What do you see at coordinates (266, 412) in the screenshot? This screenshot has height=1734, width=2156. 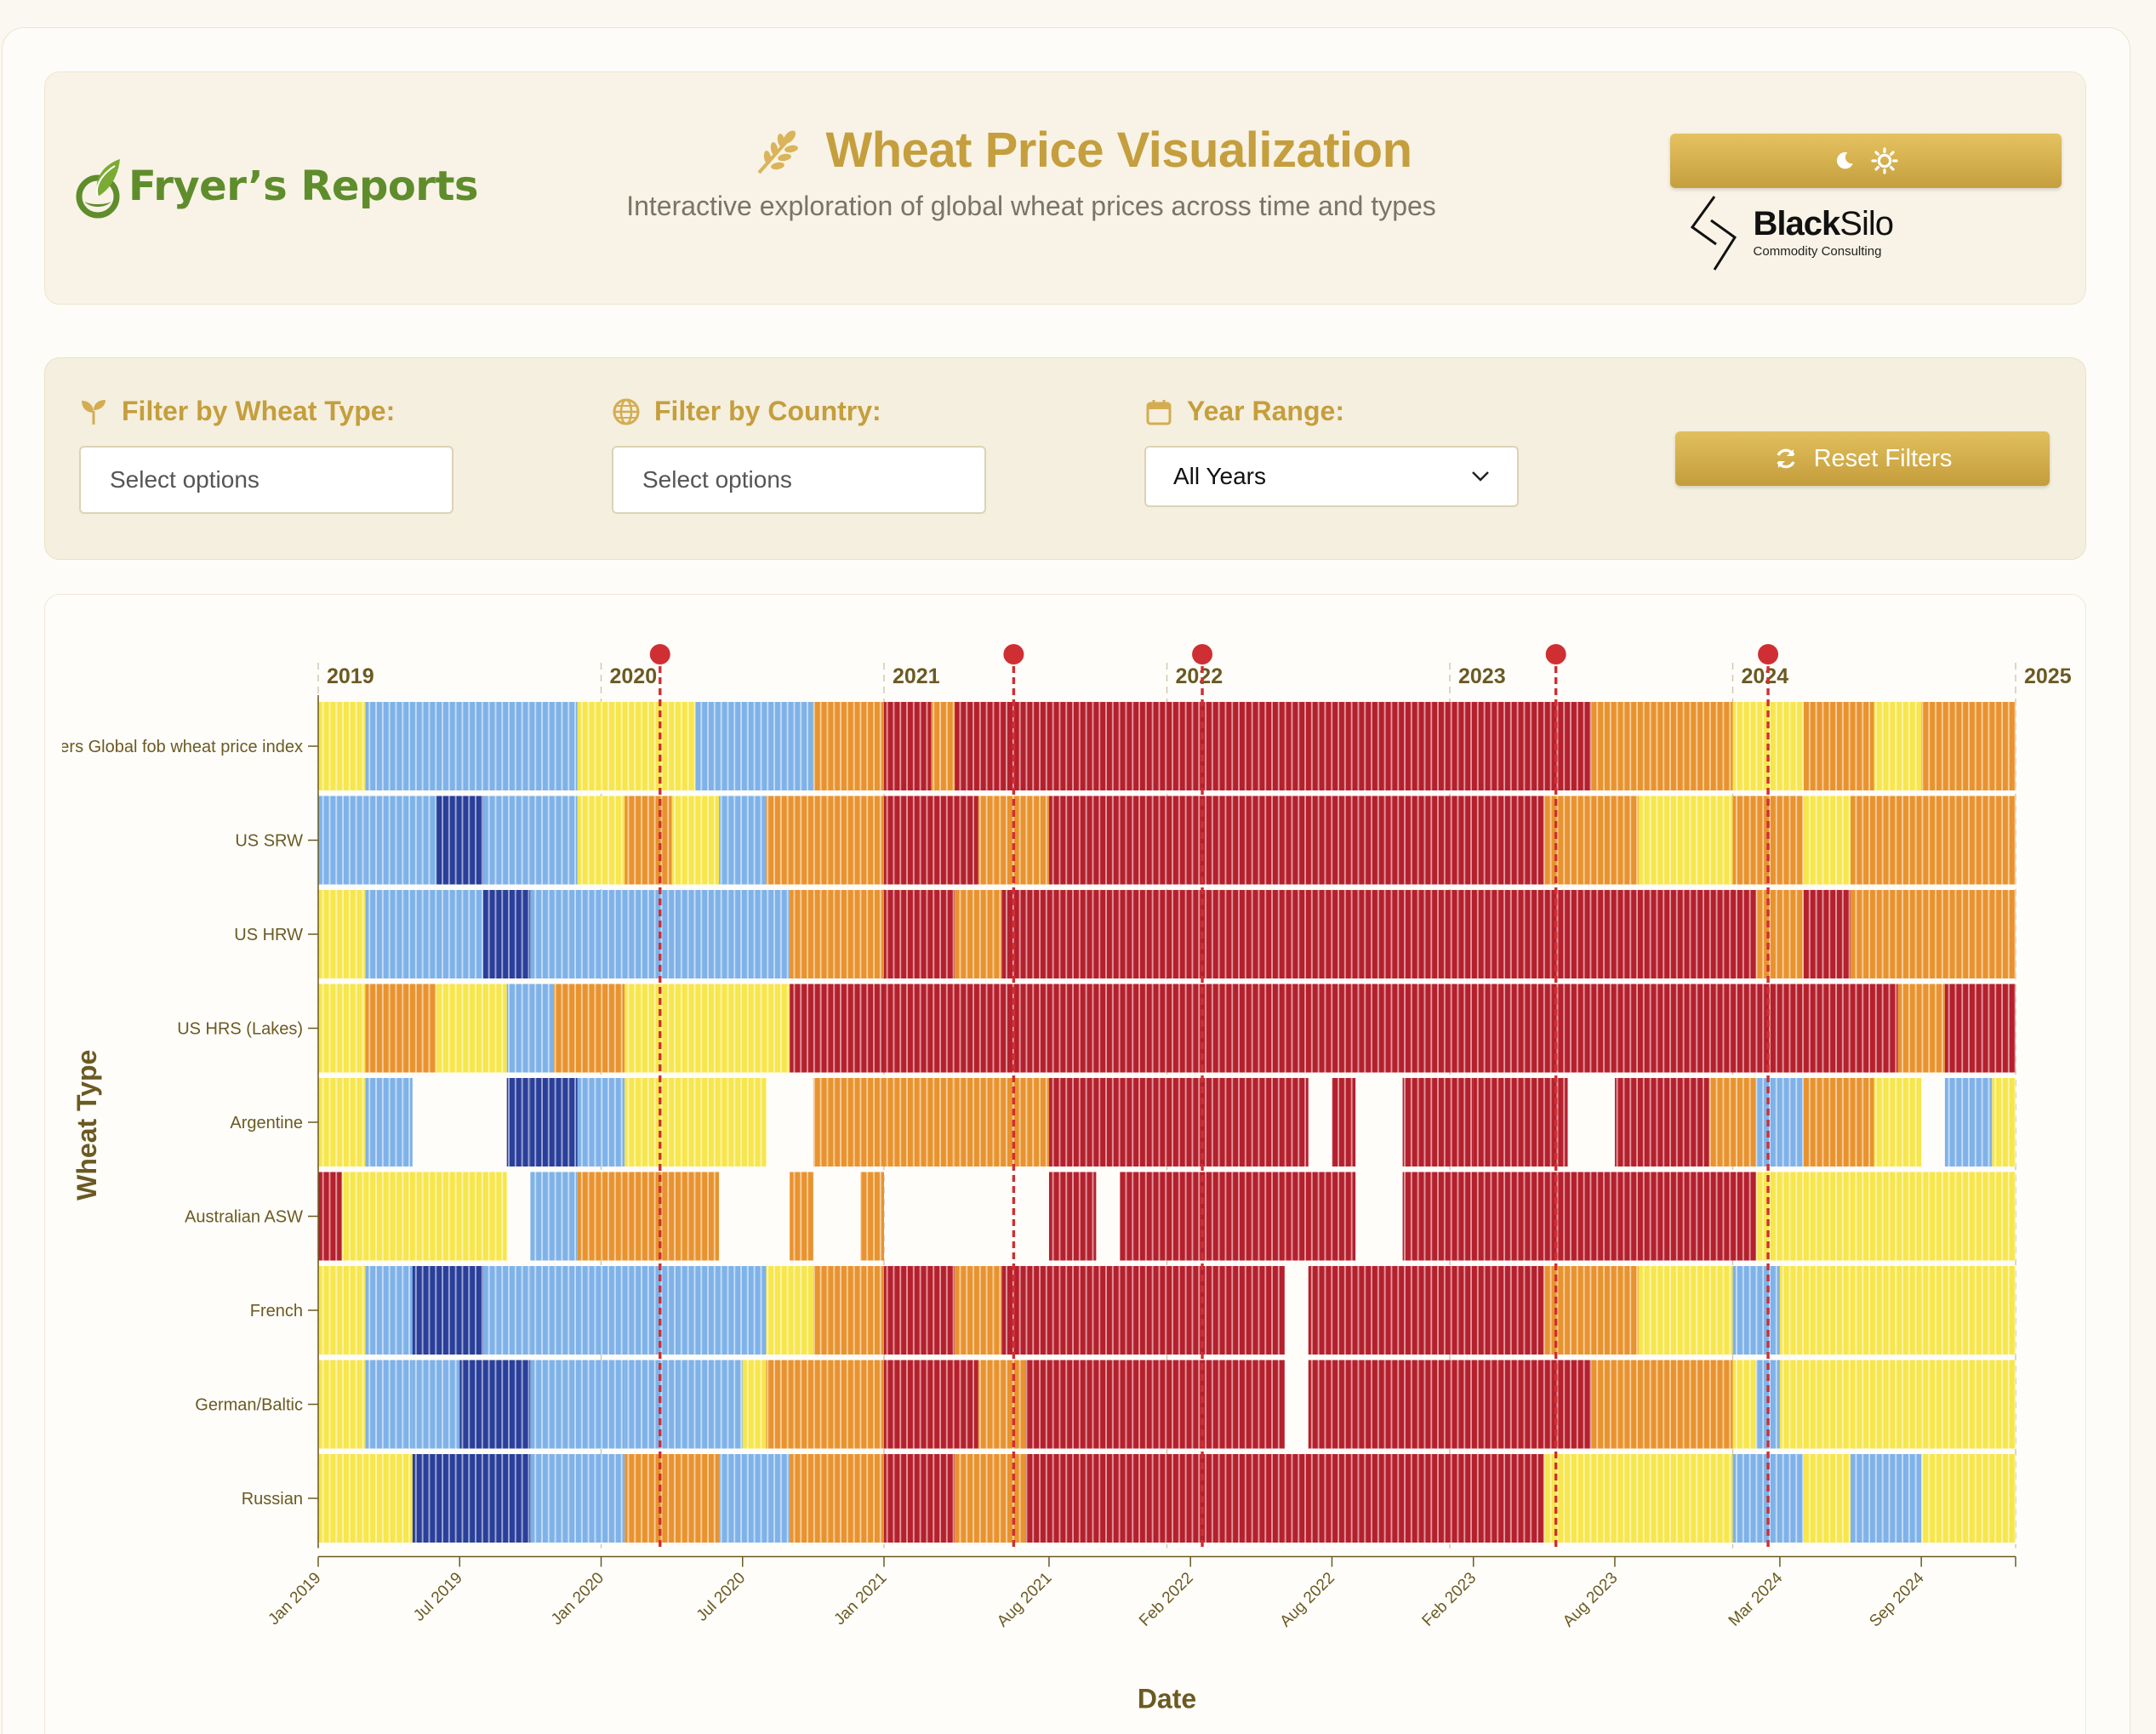 I see `filter-wheat-type-label: Filter by Wheat Type:` at bounding box center [266, 412].